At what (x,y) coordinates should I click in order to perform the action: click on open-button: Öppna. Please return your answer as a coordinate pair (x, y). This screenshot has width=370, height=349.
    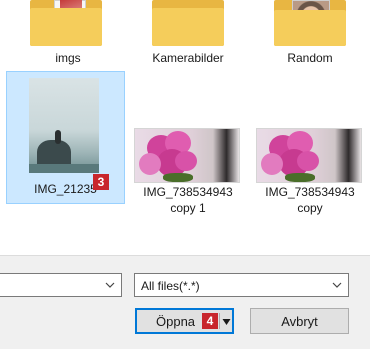
    Looking at the image, I should click on (175, 321).